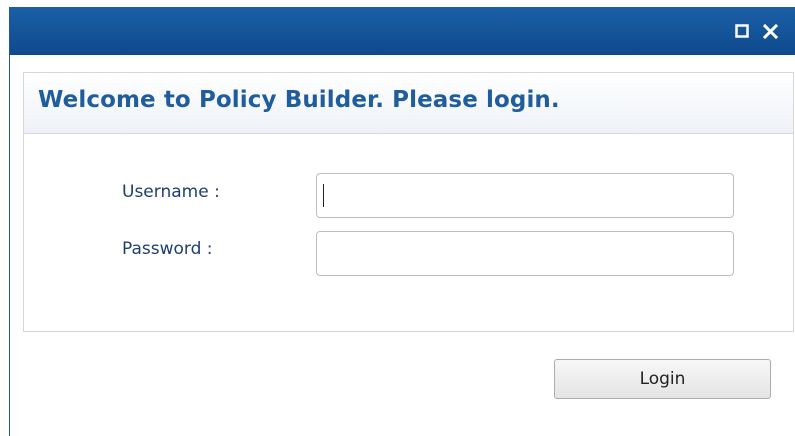 The width and height of the screenshot is (795, 436). I want to click on login-title: Welcome to Policy Builder. Please login., so click(299, 100).